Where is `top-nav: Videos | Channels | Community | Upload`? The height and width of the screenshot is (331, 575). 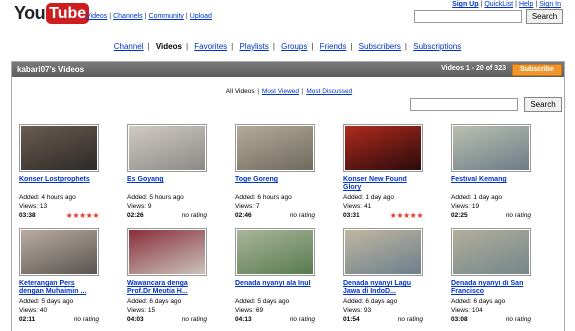 top-nav: Videos | Channels | Community | Upload is located at coordinates (149, 16).